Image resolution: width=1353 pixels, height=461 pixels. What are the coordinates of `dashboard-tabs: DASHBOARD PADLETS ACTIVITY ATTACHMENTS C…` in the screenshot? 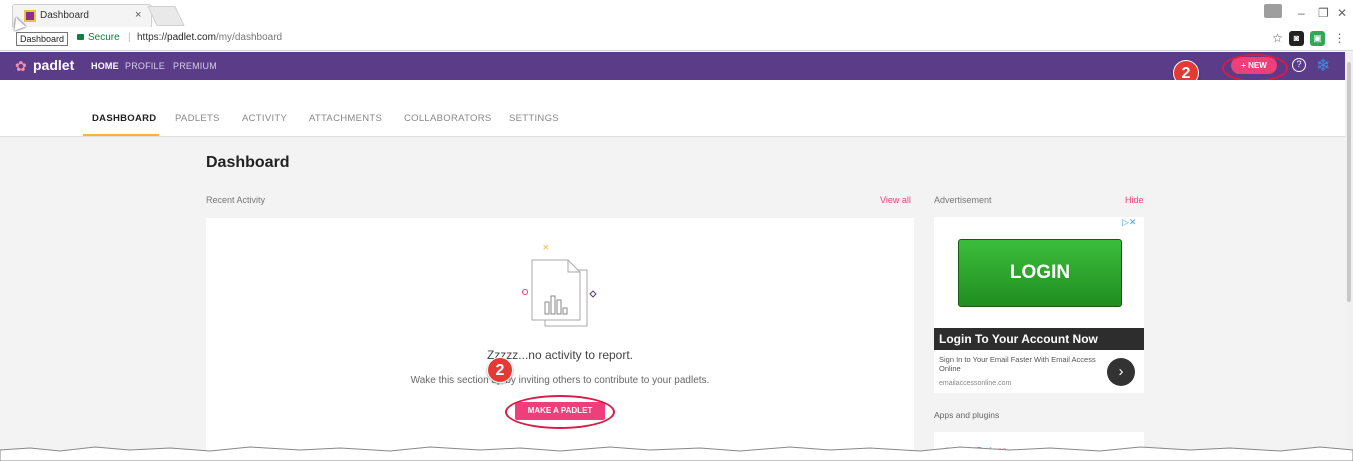 It's located at (672, 108).